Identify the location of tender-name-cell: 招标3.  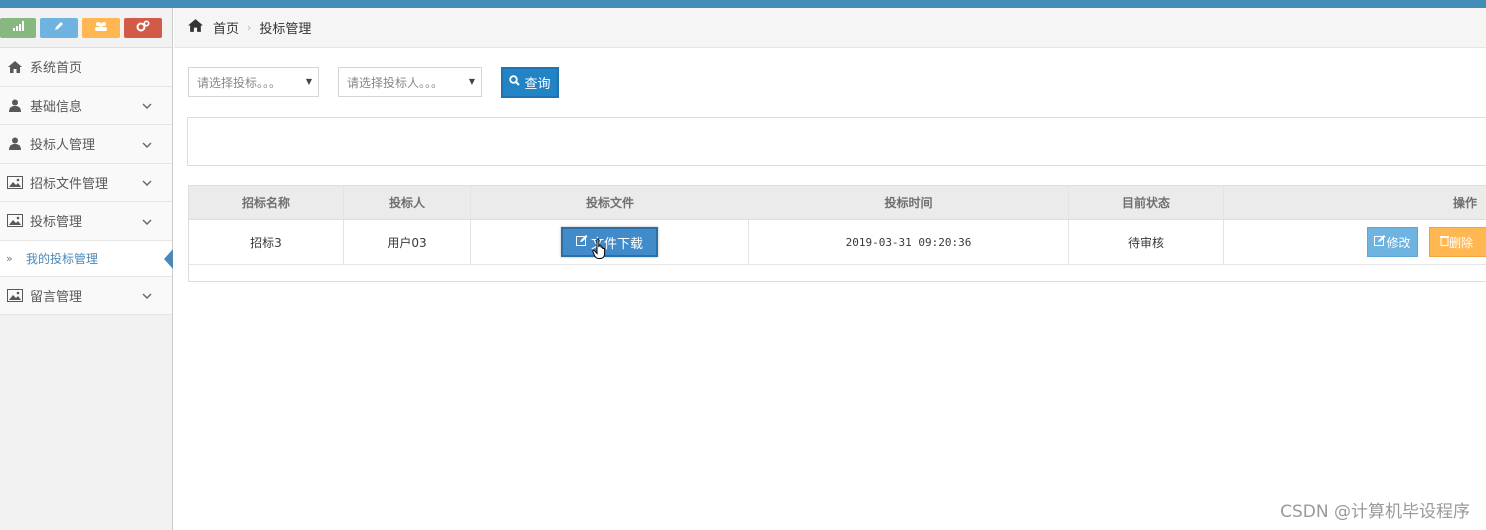
(266, 242).